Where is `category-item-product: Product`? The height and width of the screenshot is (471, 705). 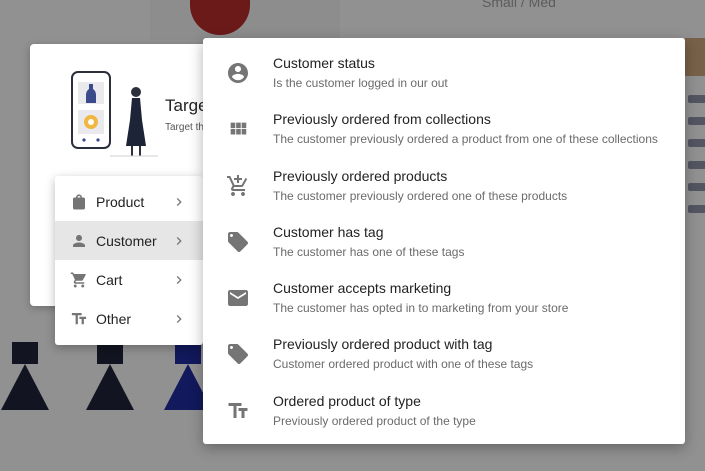 category-item-product: Product is located at coordinates (129, 201).